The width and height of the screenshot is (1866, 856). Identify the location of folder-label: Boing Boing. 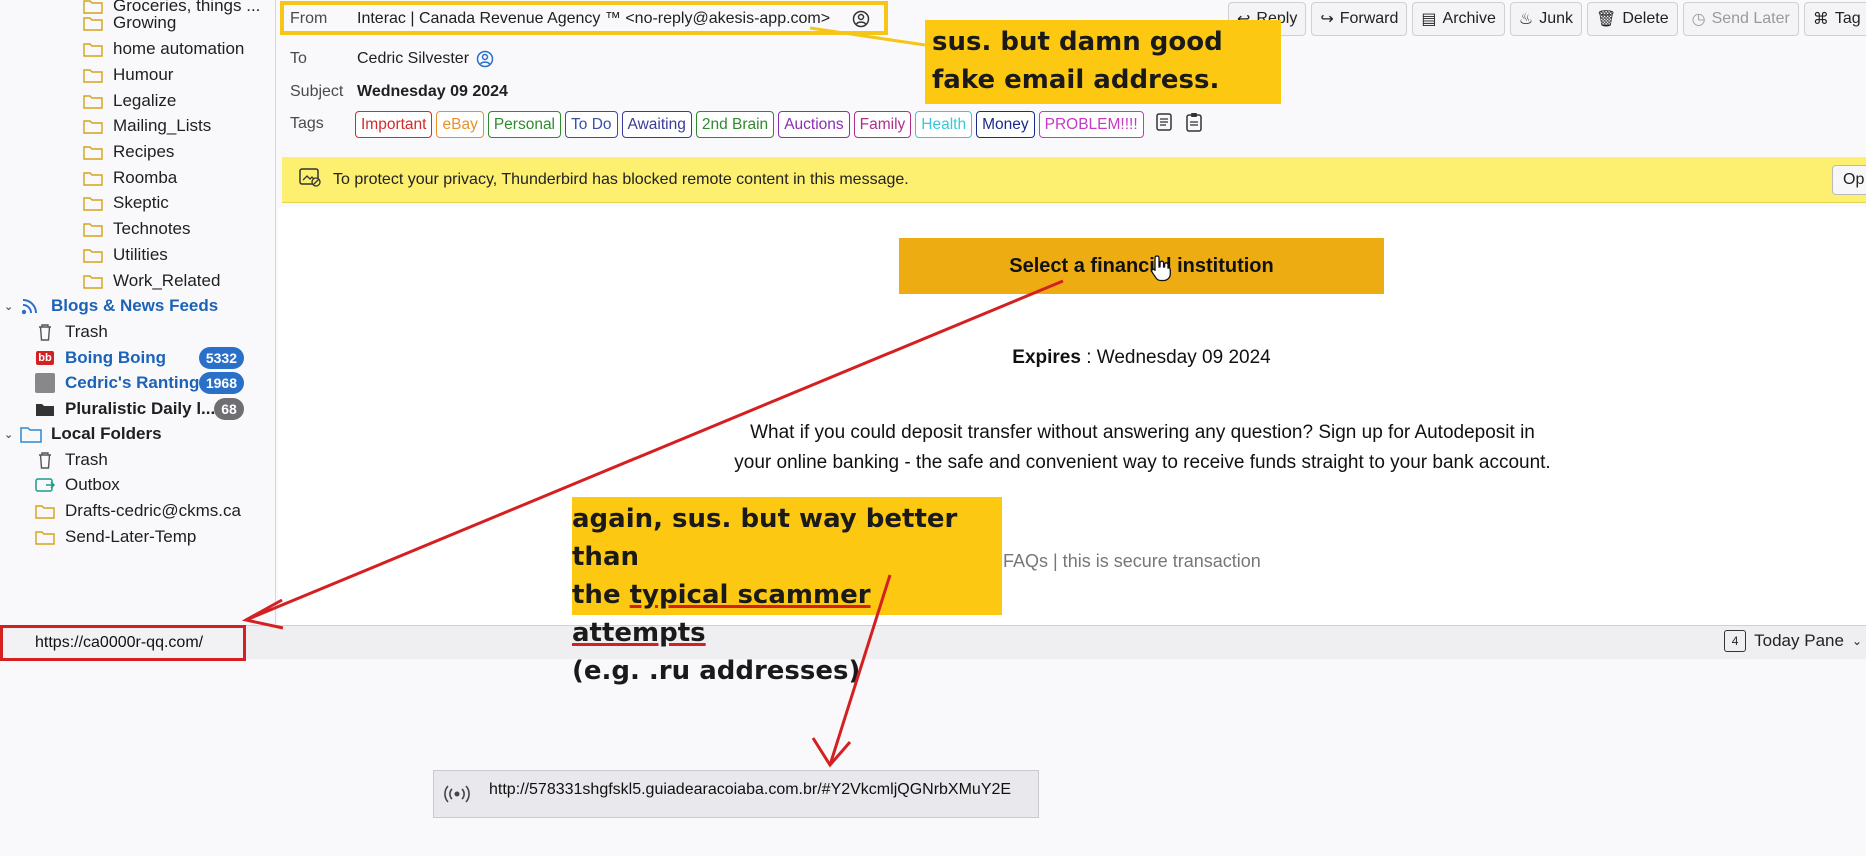
(116, 357).